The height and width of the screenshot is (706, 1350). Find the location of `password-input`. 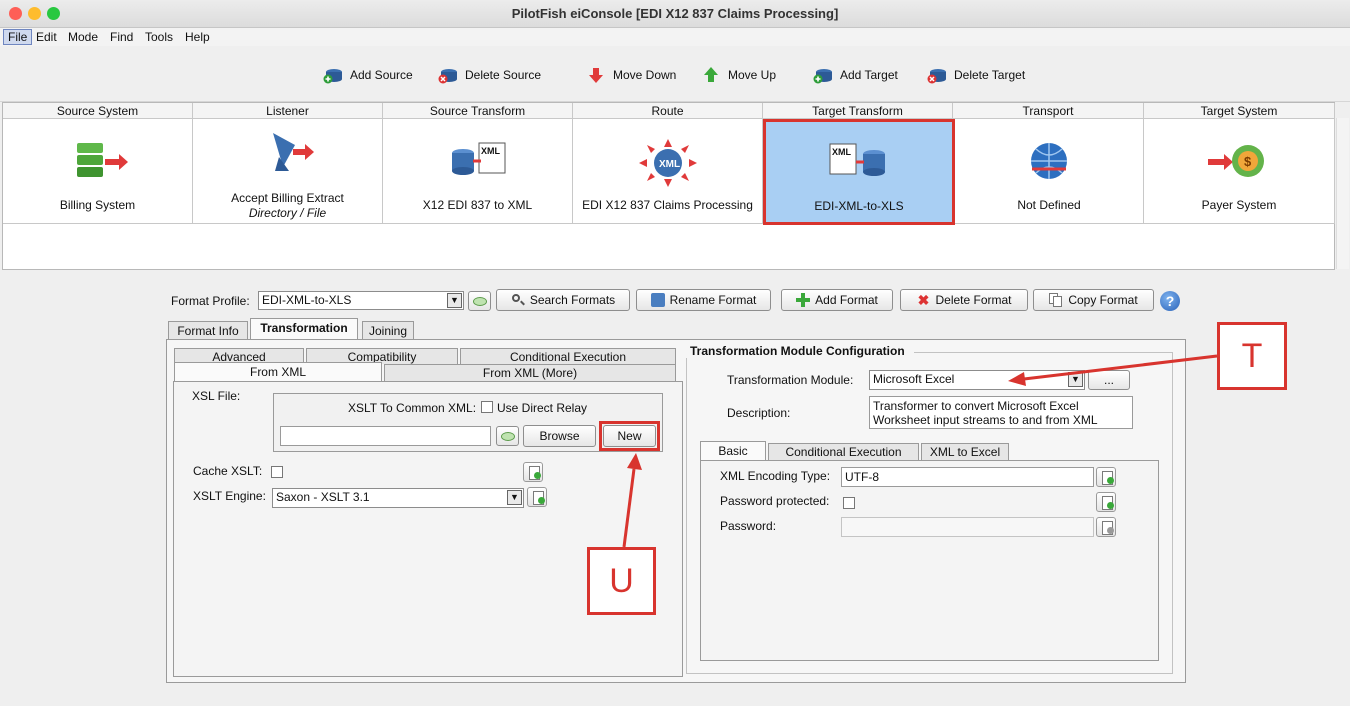

password-input is located at coordinates (967, 527).